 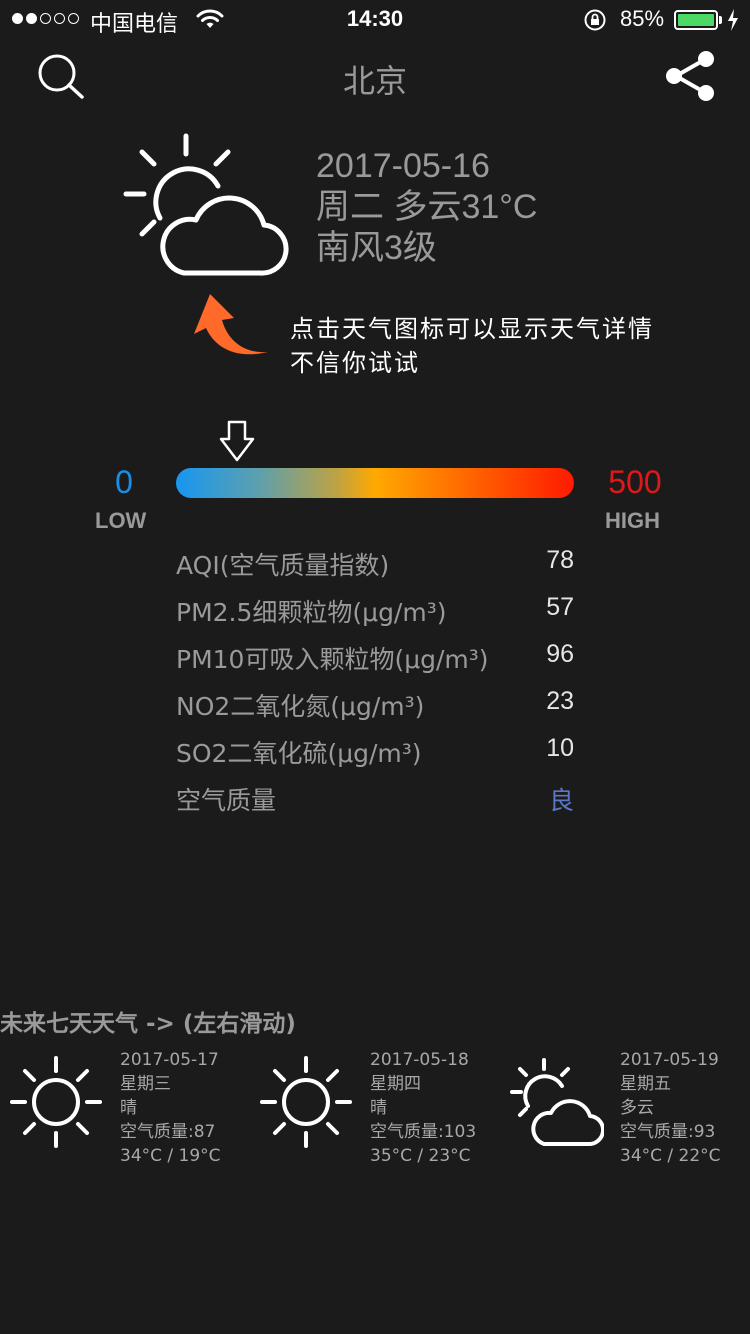 What do you see at coordinates (560, 560) in the screenshot?
I see `aqi-row-value: 78` at bounding box center [560, 560].